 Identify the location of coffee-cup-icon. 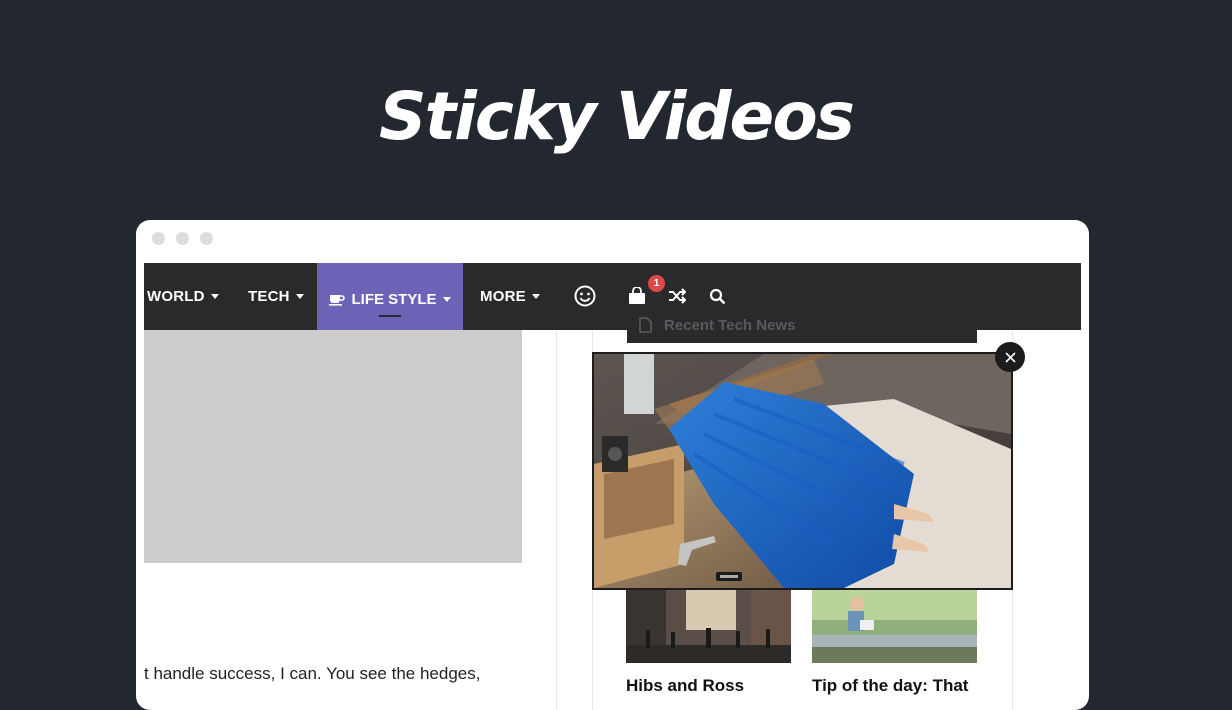
(337, 299).